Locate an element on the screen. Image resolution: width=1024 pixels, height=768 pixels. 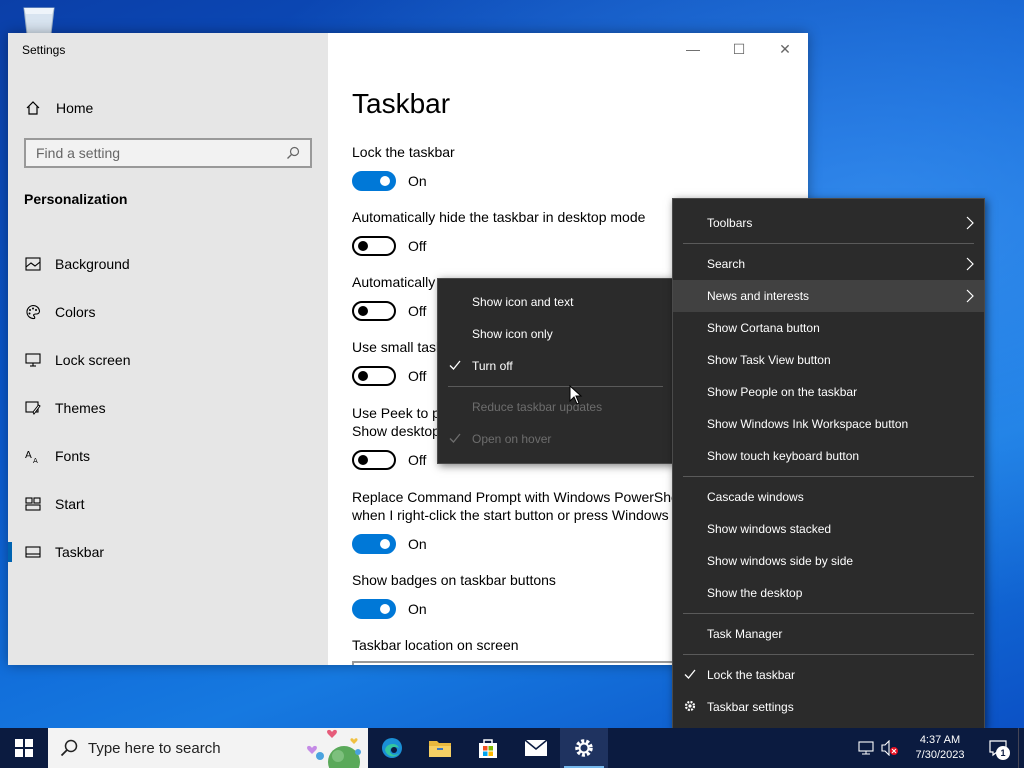
section-header-personalization: Personalization is located at coordinates (76, 199).